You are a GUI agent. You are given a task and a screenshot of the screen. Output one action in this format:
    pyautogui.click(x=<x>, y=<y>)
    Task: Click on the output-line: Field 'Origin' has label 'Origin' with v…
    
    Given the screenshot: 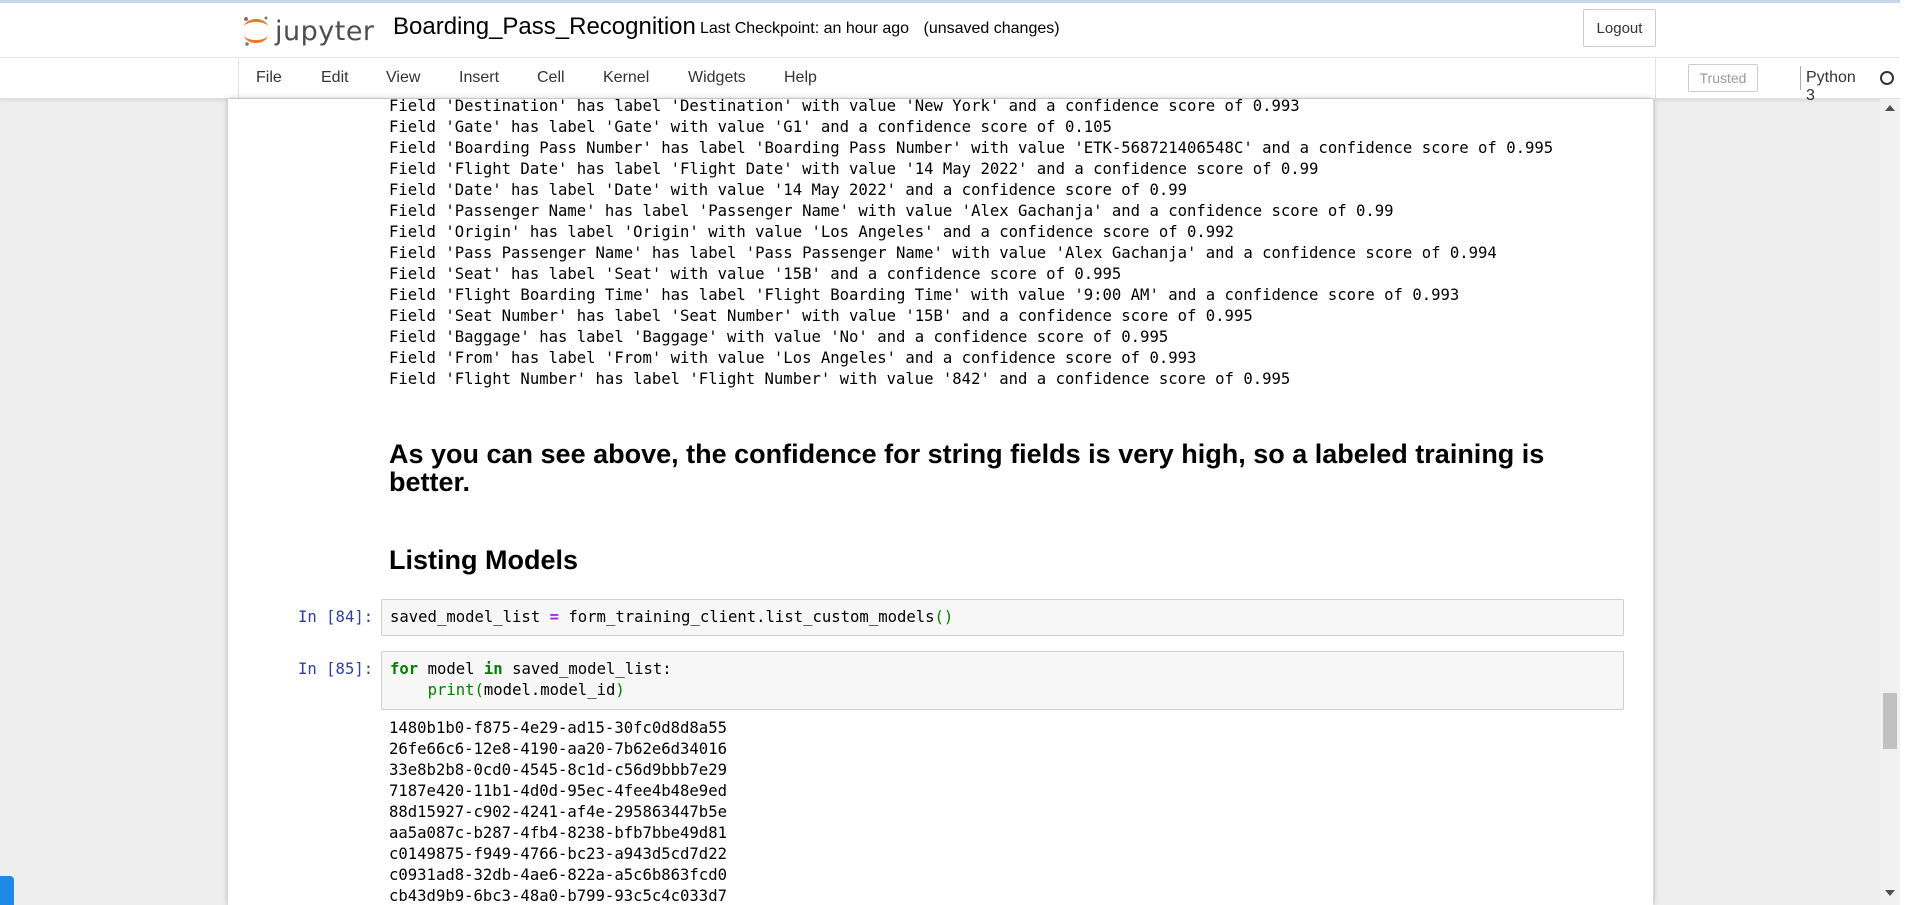 What is the action you would take?
    pyautogui.click(x=811, y=232)
    